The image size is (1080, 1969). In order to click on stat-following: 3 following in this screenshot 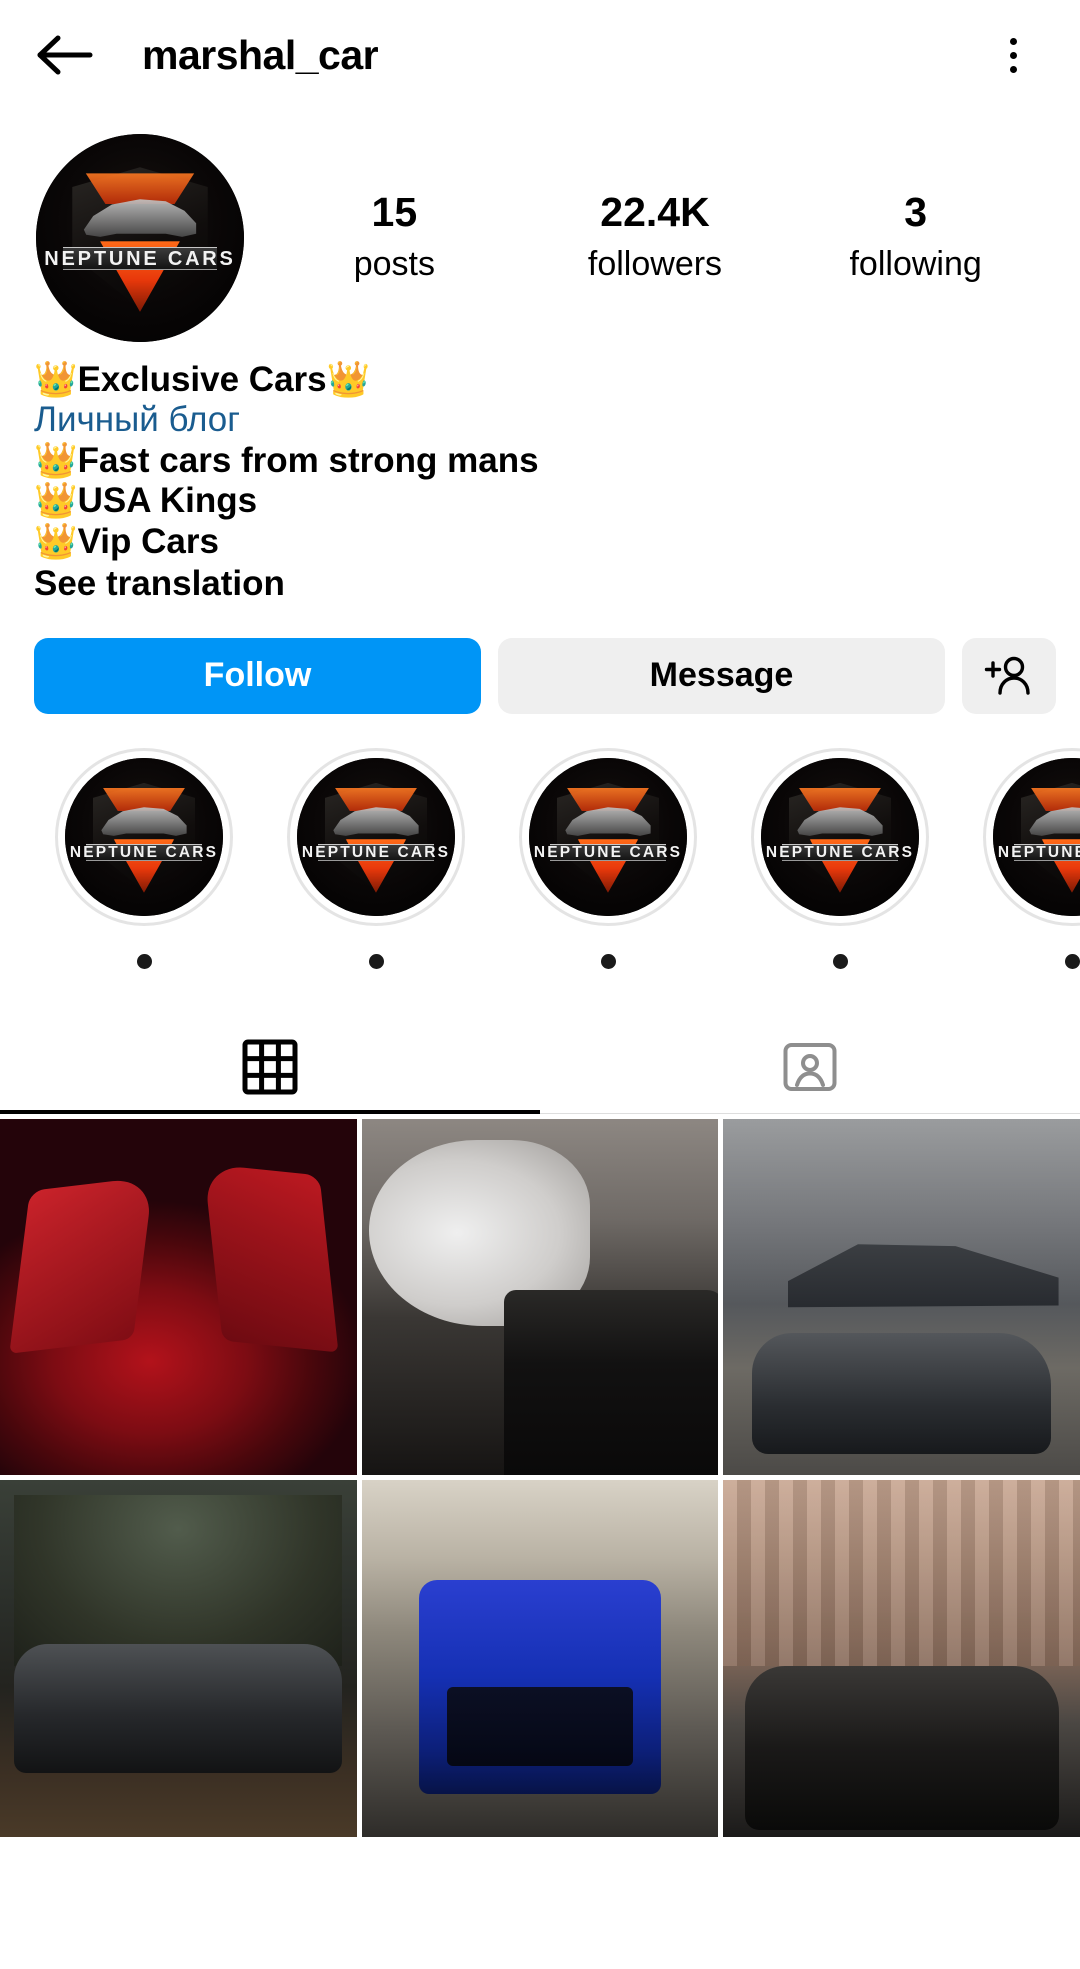, I will do `click(916, 237)`.